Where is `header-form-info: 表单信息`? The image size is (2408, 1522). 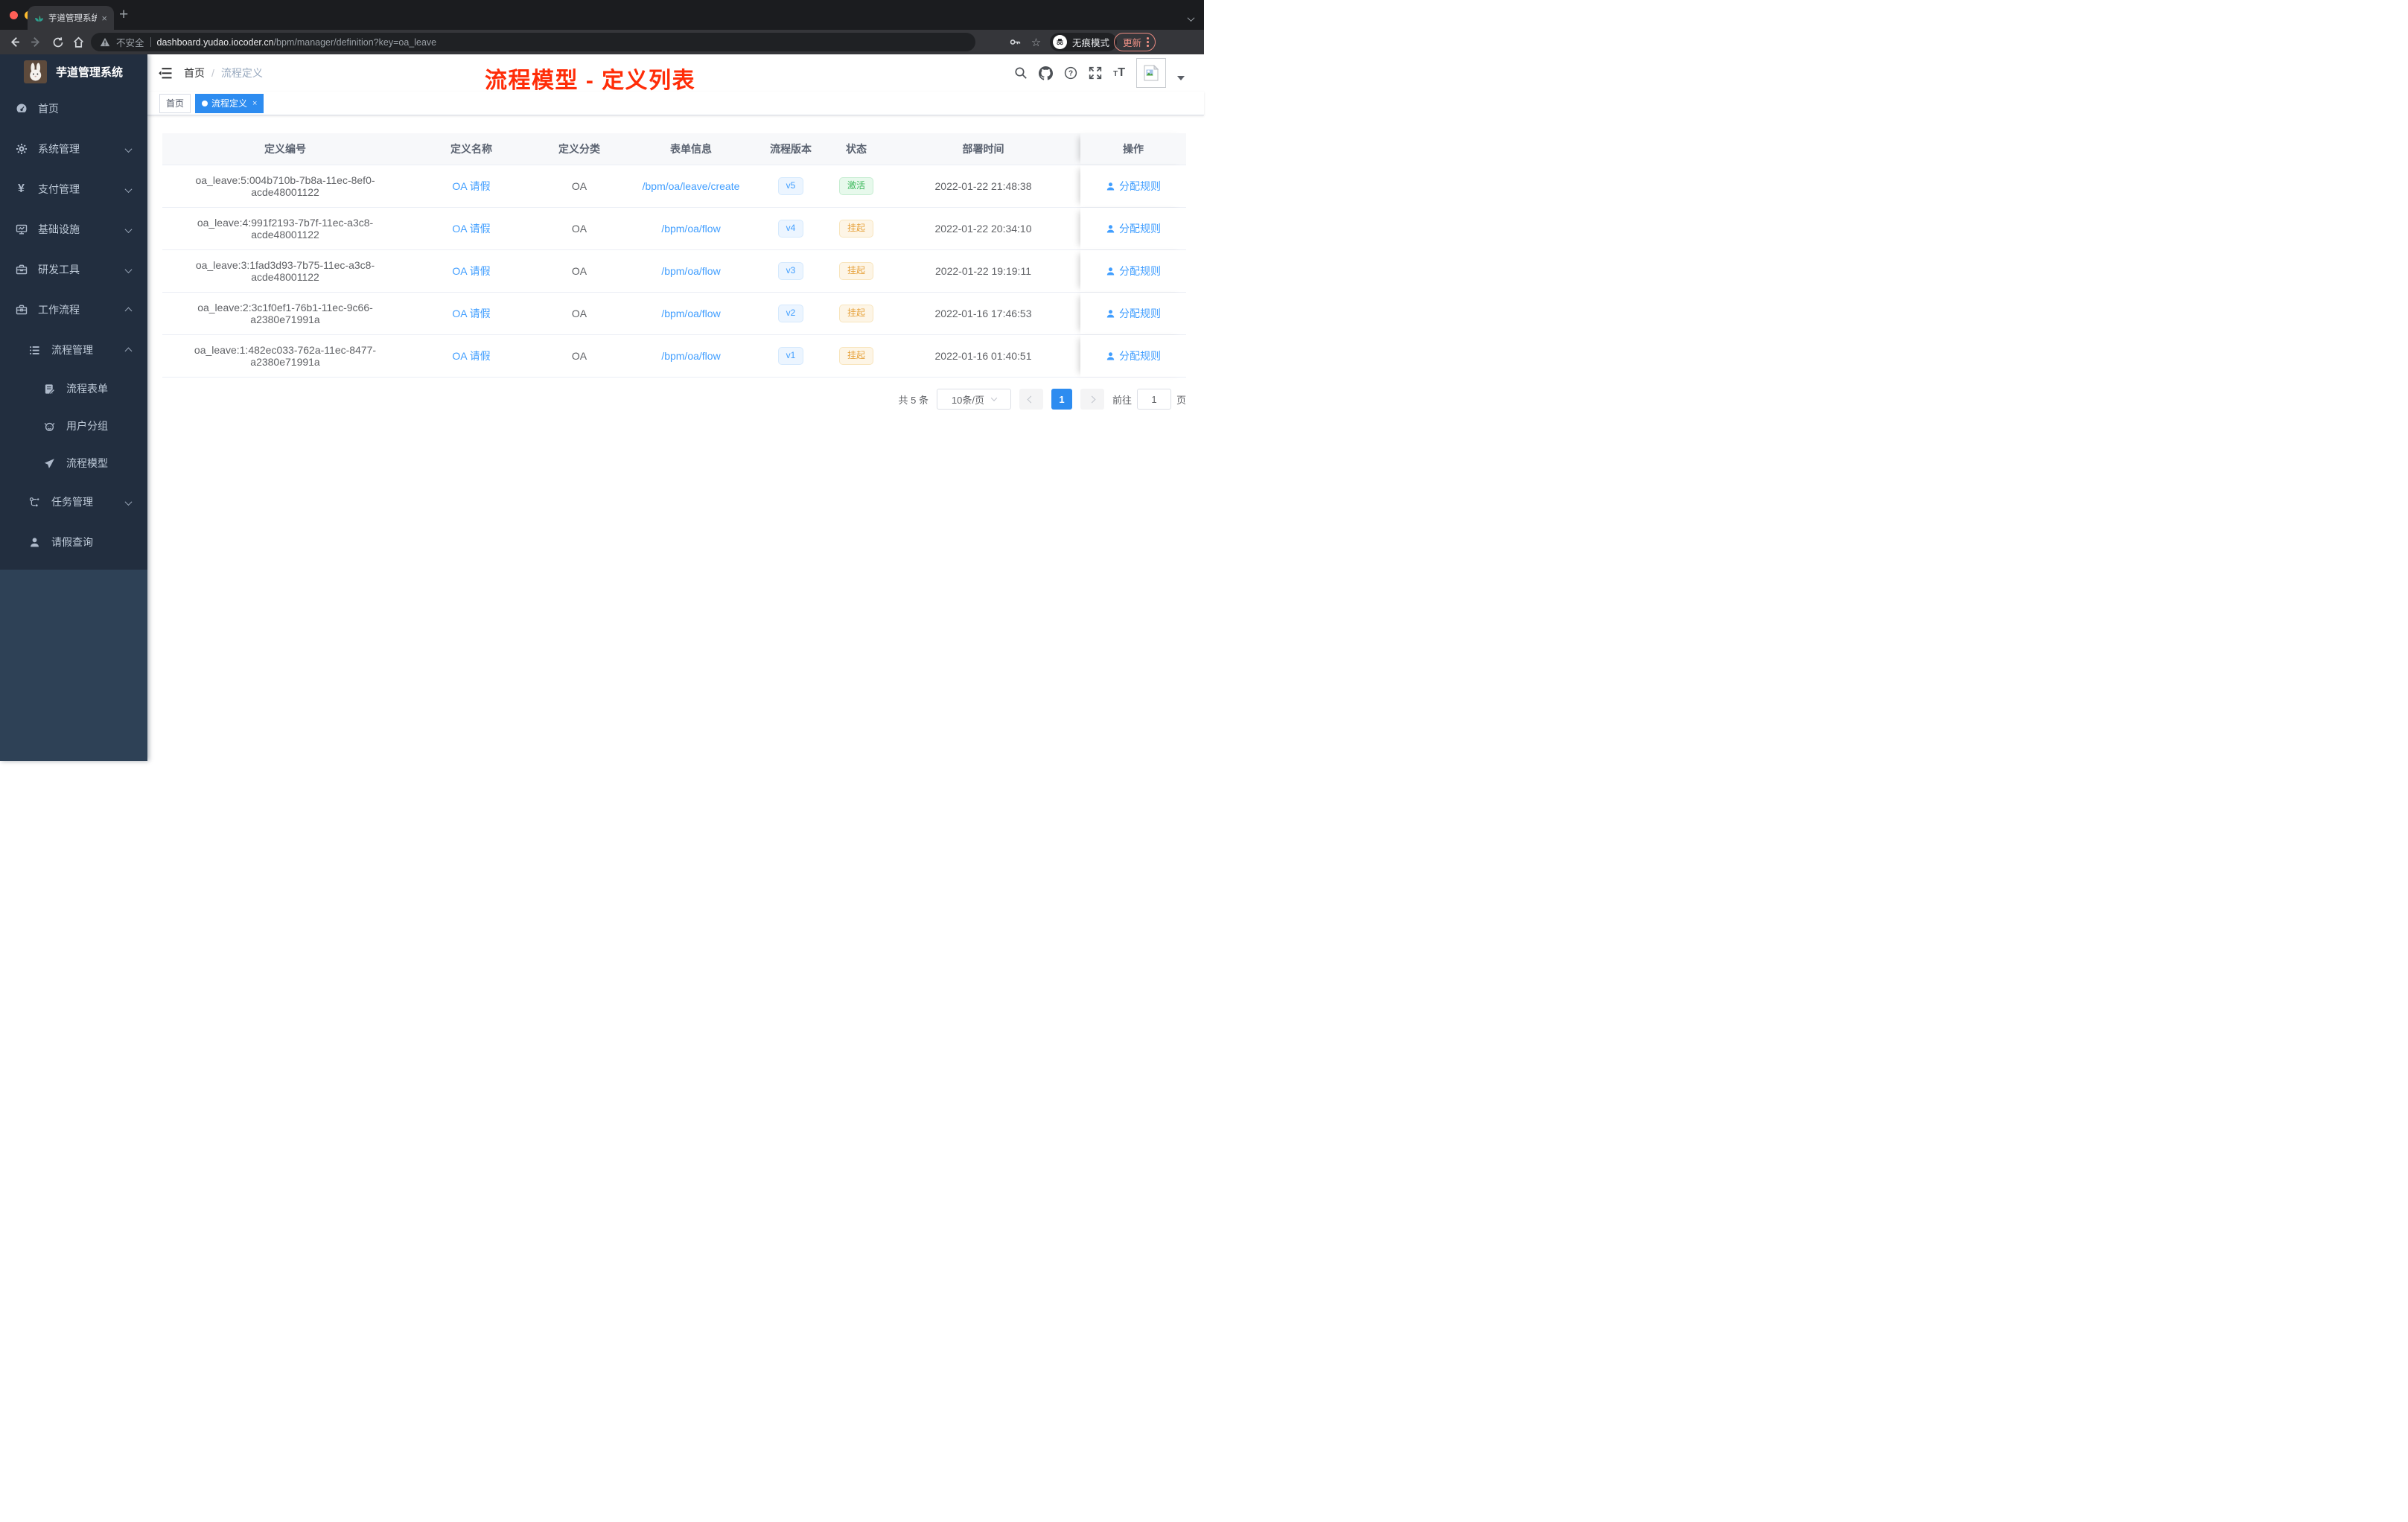 header-form-info: 表单信息 is located at coordinates (691, 149).